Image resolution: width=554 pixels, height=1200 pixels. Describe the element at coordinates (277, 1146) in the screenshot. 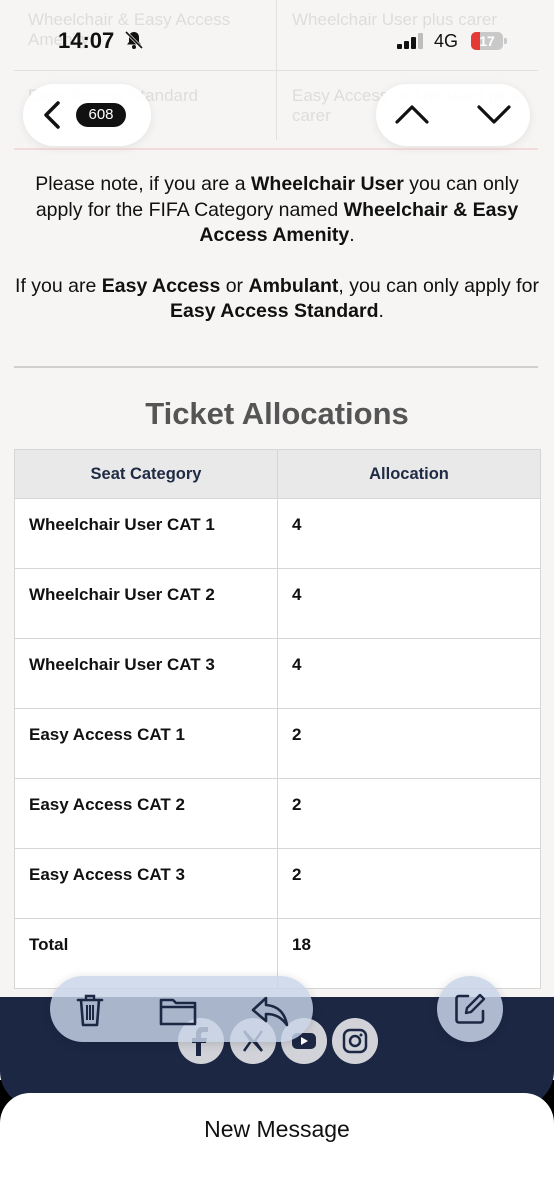

I see `new-message-sheet: New Message` at that location.